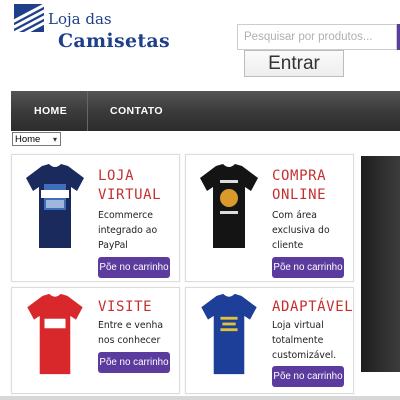 The height and width of the screenshot is (400, 400). I want to click on main-navbar: HOME CONTATO, so click(205, 111).